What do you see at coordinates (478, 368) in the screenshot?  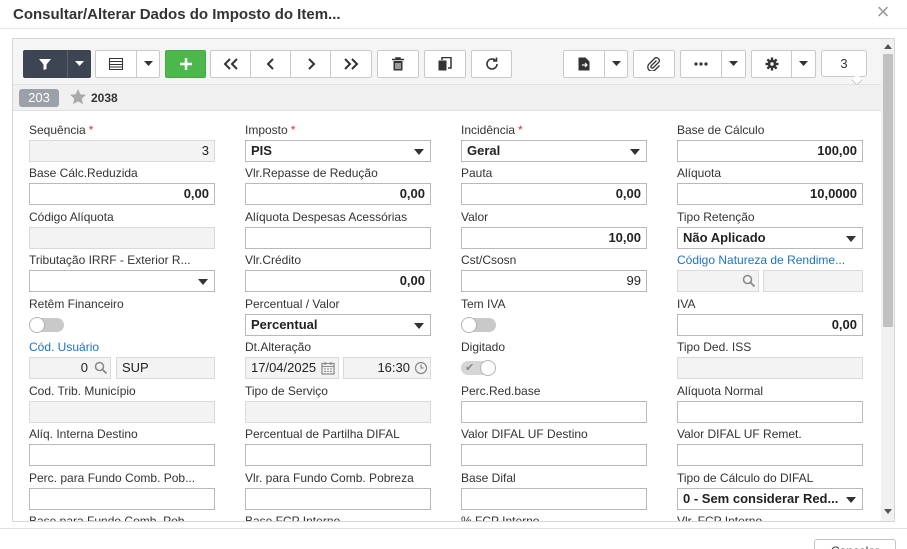 I see `digitado-toggle: ✔` at bounding box center [478, 368].